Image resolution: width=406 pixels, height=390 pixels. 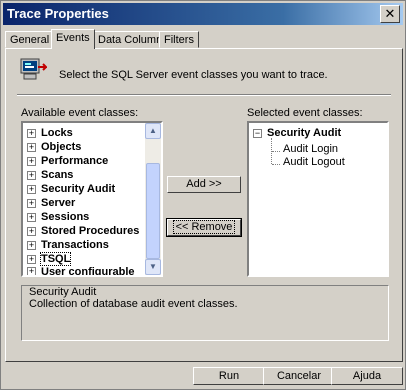 I want to click on scroll-up-button: ▲, so click(x=153, y=131).